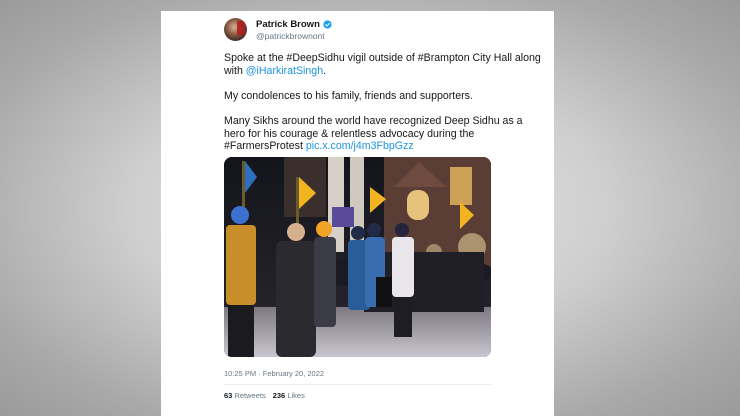 Image resolution: width=740 pixels, height=416 pixels. I want to click on likes-label: Likes, so click(296, 395).